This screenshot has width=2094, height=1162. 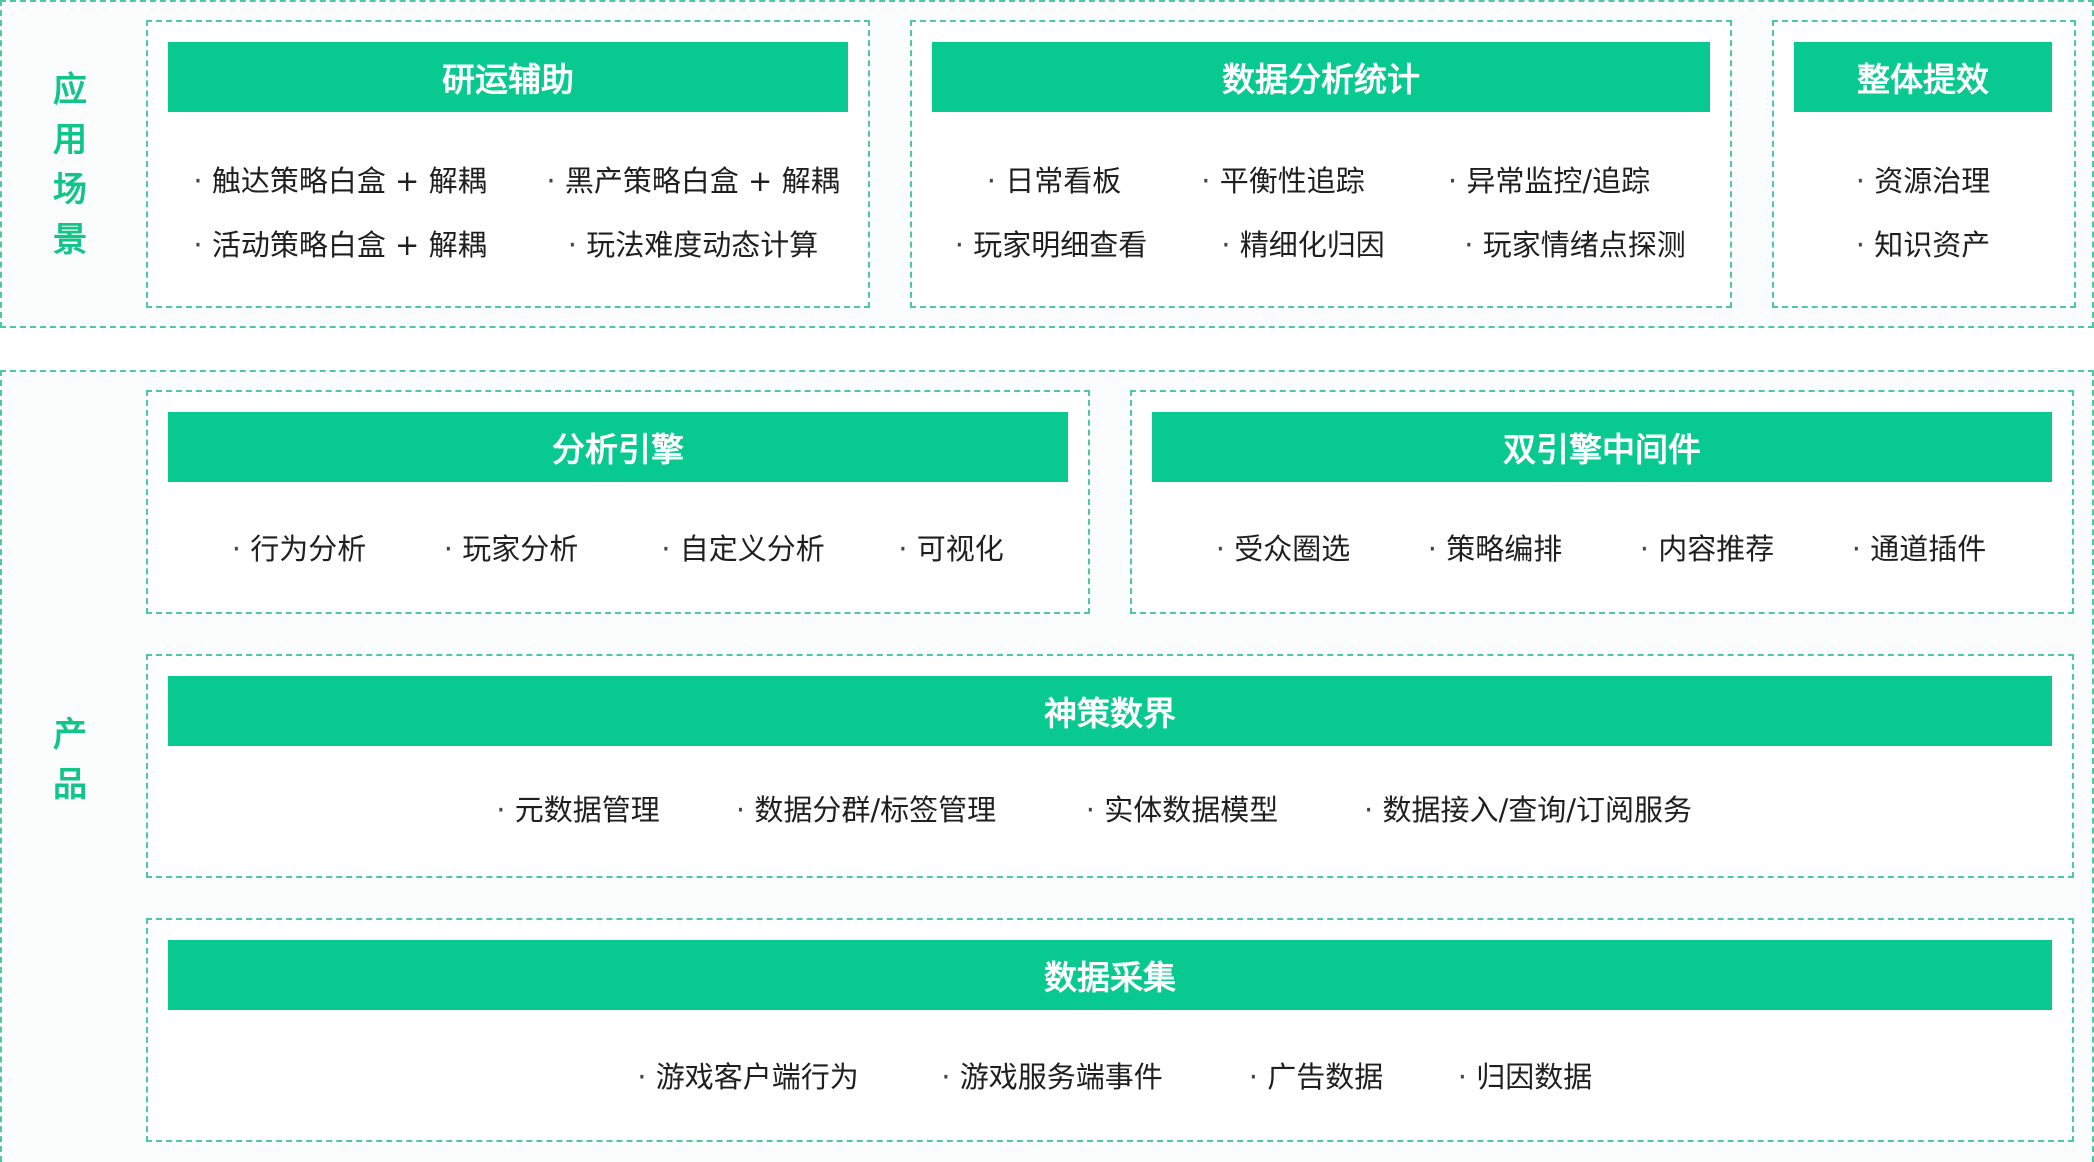 I want to click on label-char: 场, so click(x=70, y=190).